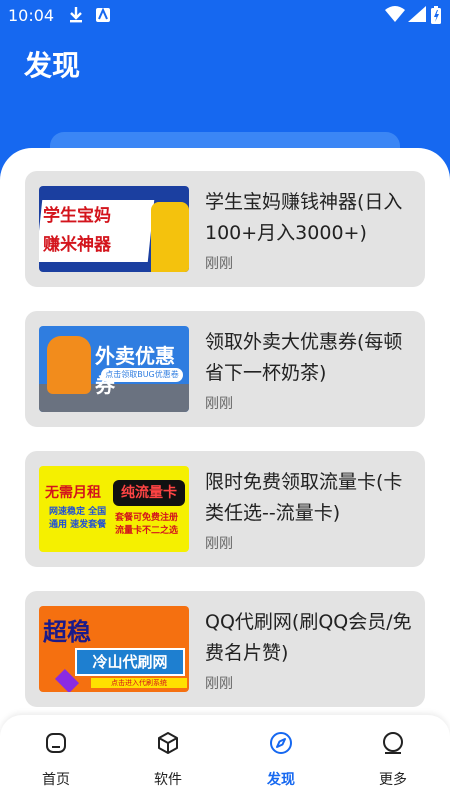 The height and width of the screenshot is (800, 450). Describe the element at coordinates (139, 683) in the screenshot. I see `thumb-subtext: 点击进入代刷系统` at that location.